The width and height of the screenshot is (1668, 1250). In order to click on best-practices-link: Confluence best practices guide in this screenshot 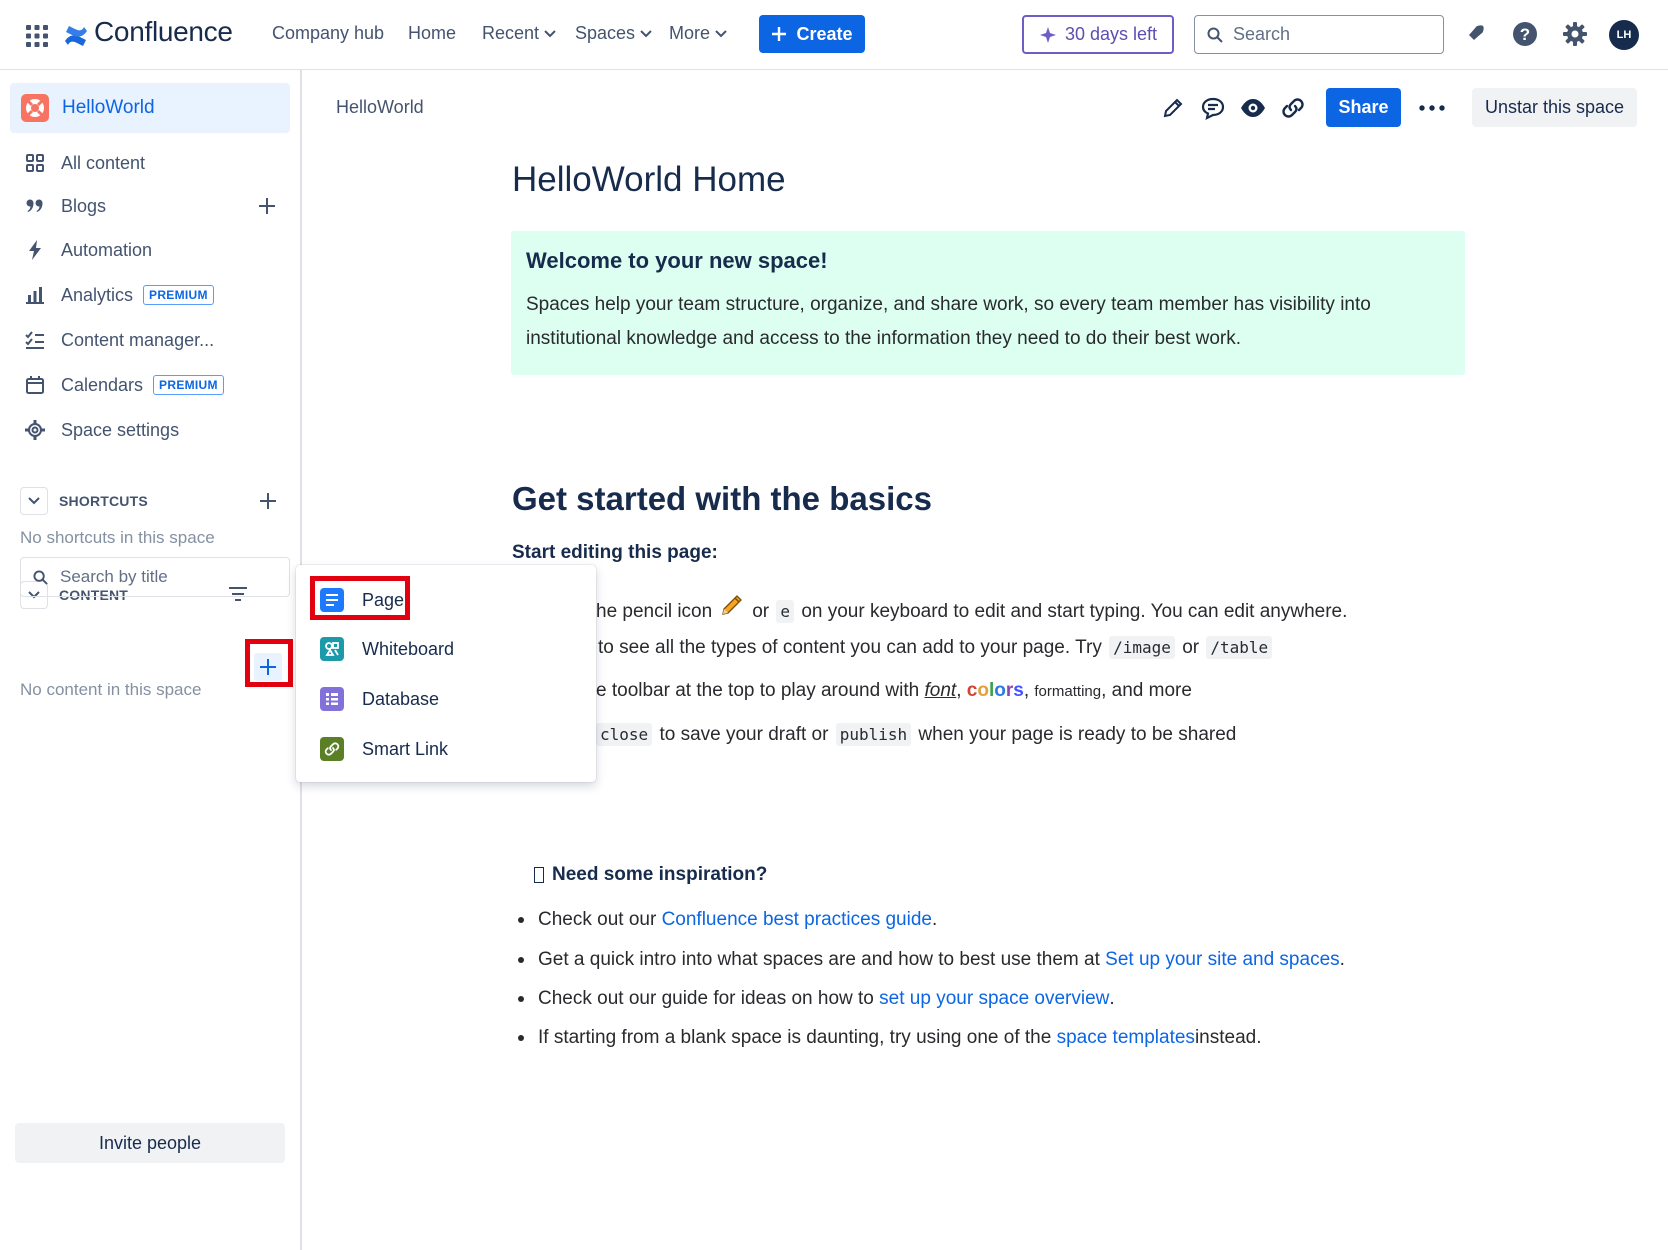, I will do `click(797, 920)`.